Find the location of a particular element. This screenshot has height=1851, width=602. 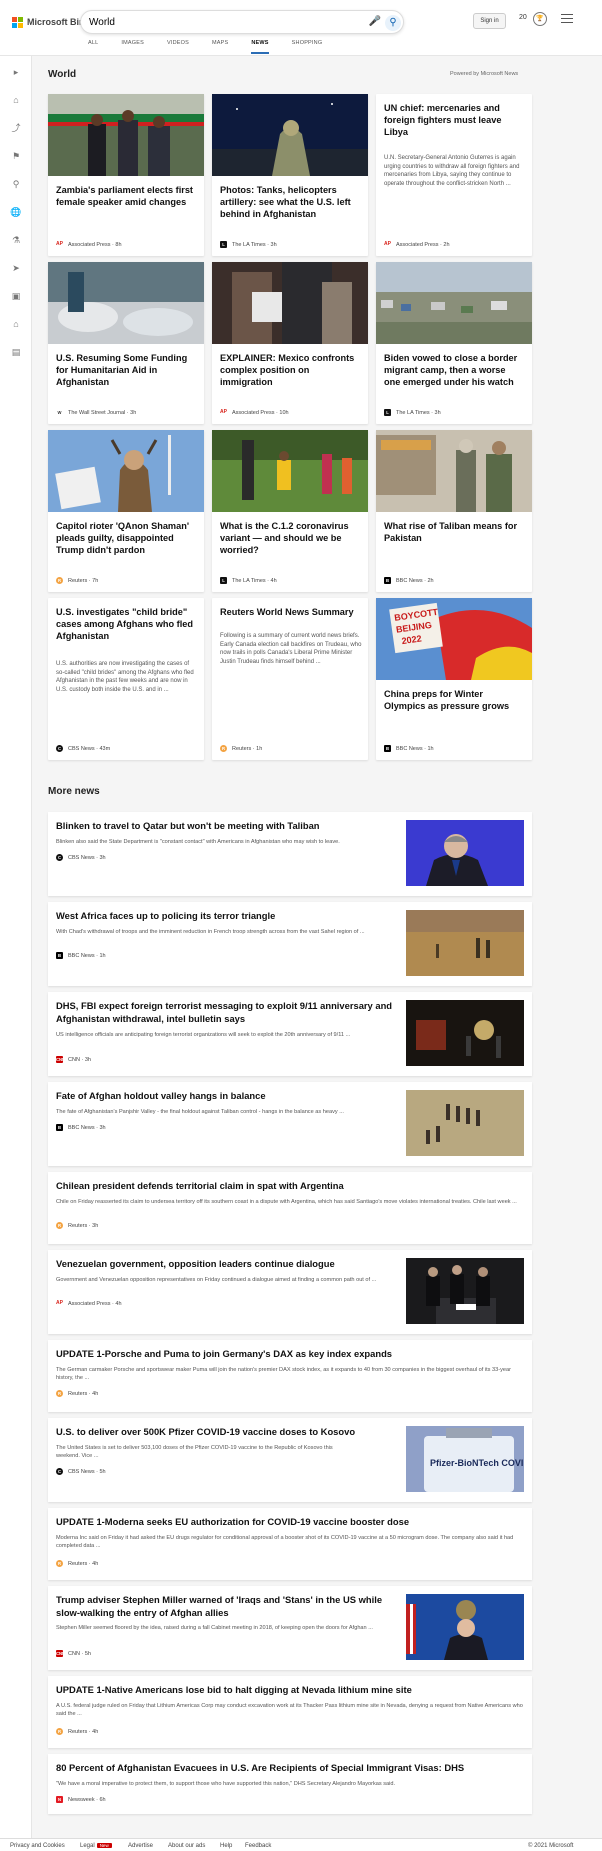

money-icon: ▤ is located at coordinates (16, 352).